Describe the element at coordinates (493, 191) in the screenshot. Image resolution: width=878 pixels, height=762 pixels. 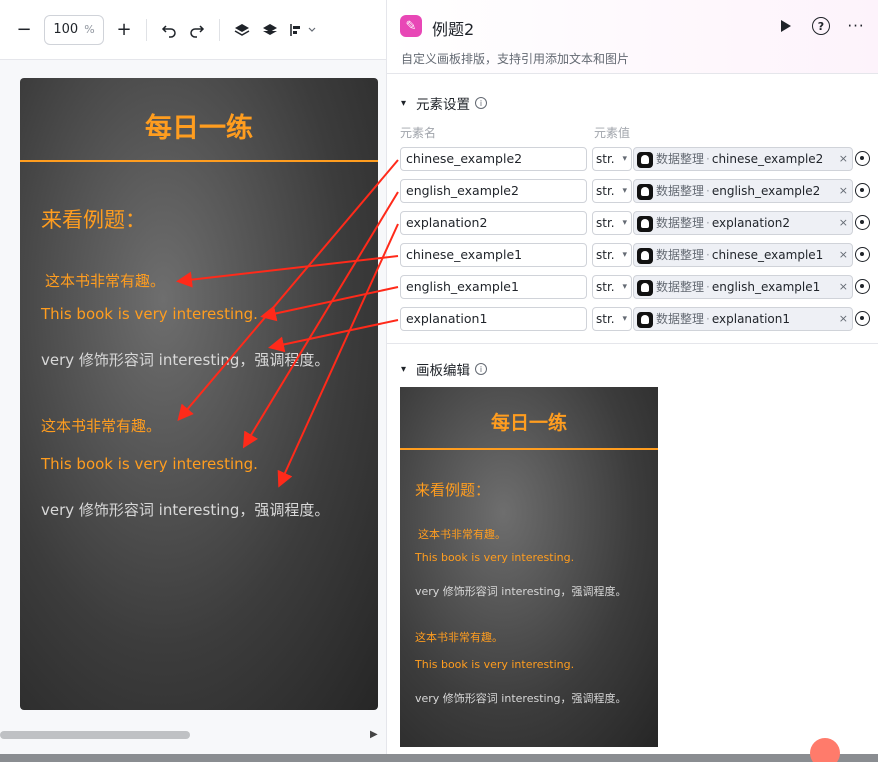
I see `element-name-input: english_example2` at that location.